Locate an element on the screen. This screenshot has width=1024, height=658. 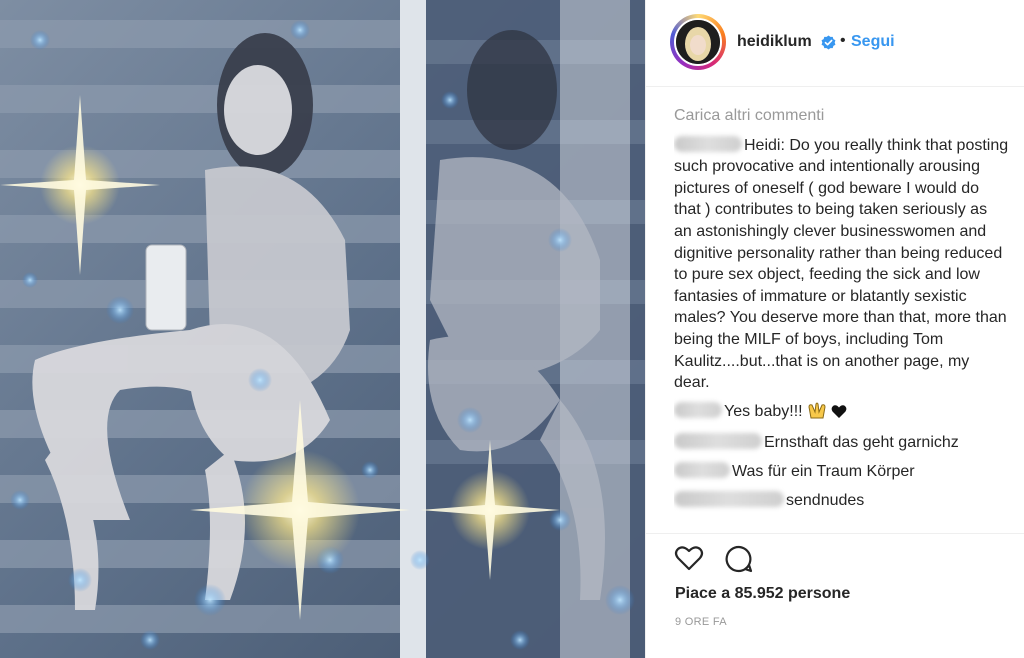
comment-item: sendnudes is located at coordinates (841, 501).